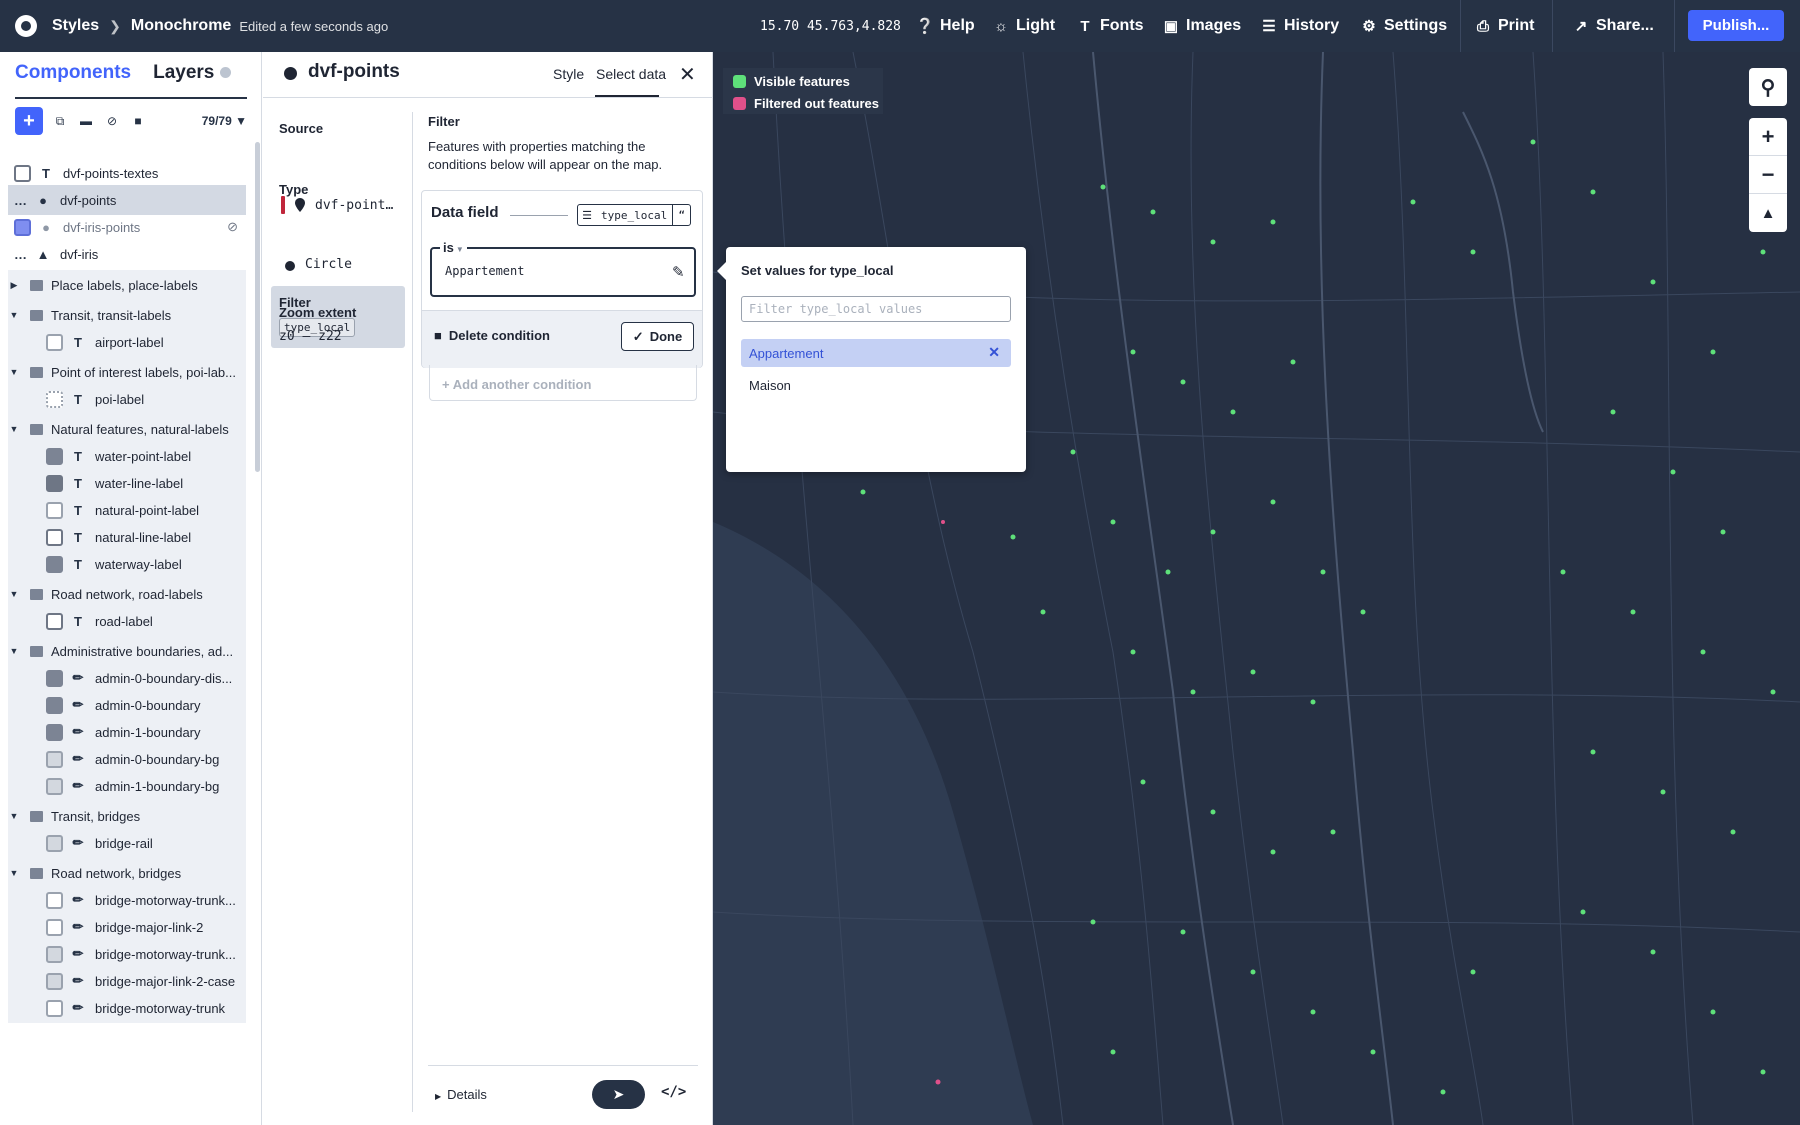 This screenshot has width=1800, height=1125. I want to click on layer-row-bridge-motorway-trunk-3: ✏ bridge-motorway-trunk, so click(127, 1008).